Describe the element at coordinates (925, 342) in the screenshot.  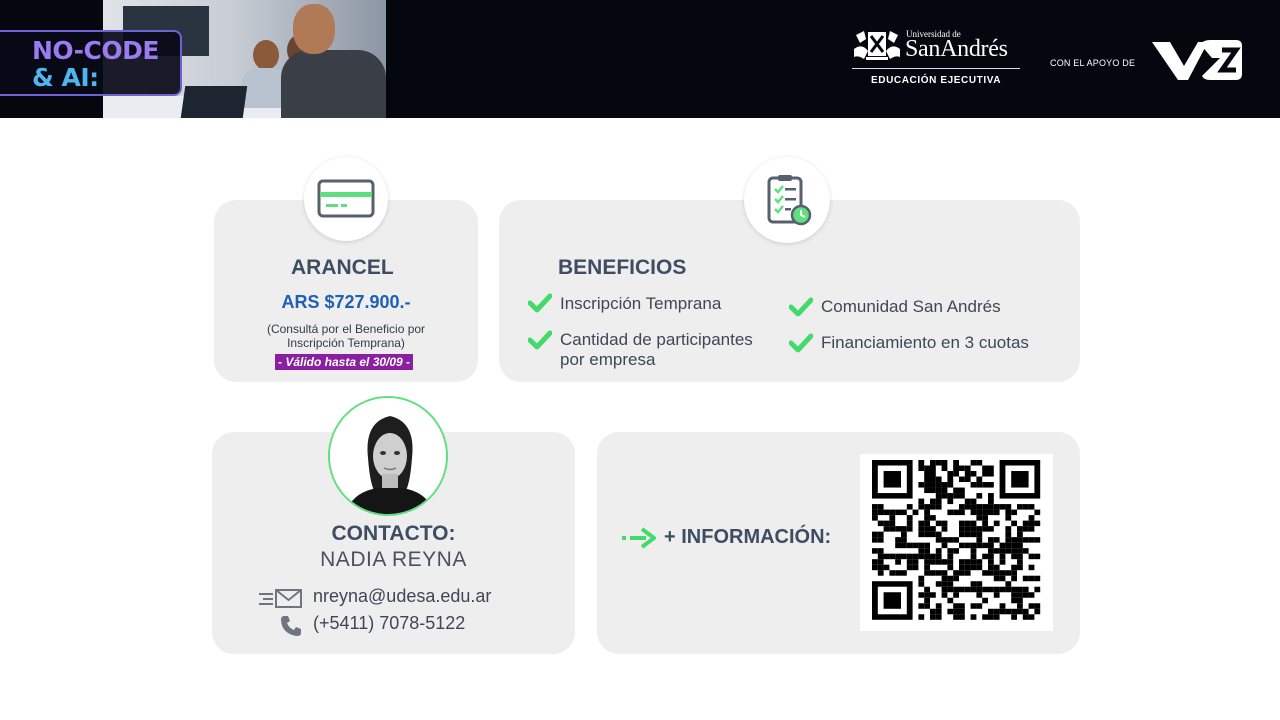
I see `beneficio-item-4: Financiamiento en 3 cuotas` at that location.